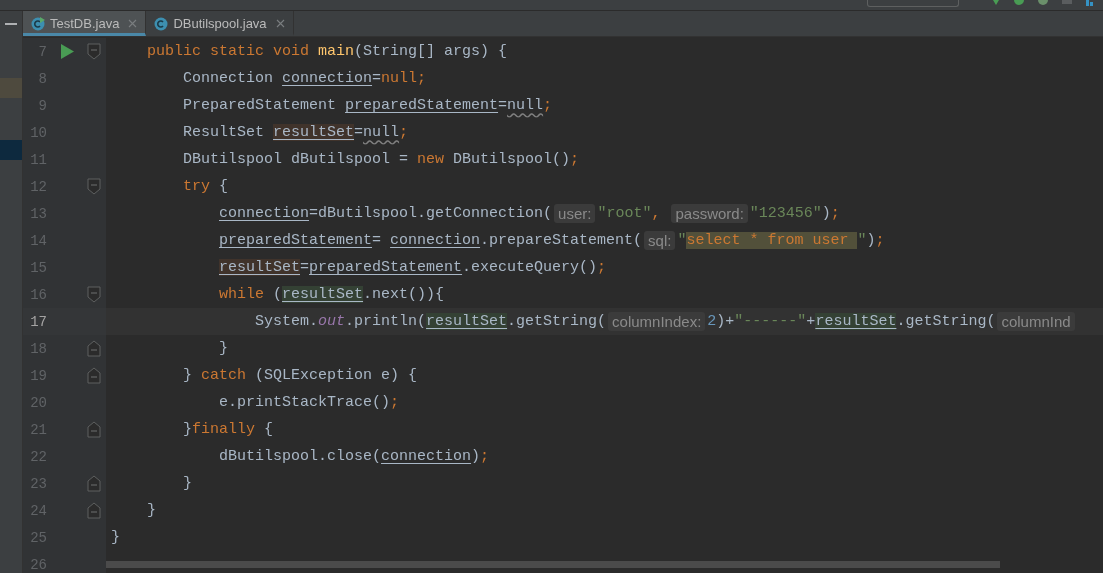  I want to click on code-text: PreparedStatement, so click(260, 105).